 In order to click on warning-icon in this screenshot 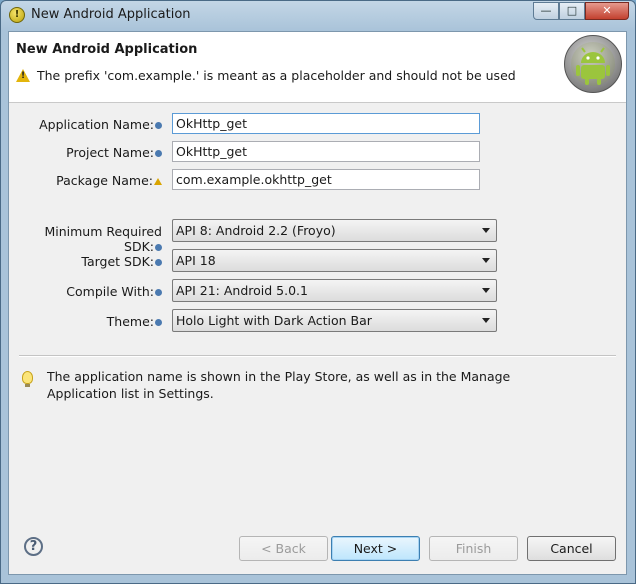, I will do `click(158, 181)`.